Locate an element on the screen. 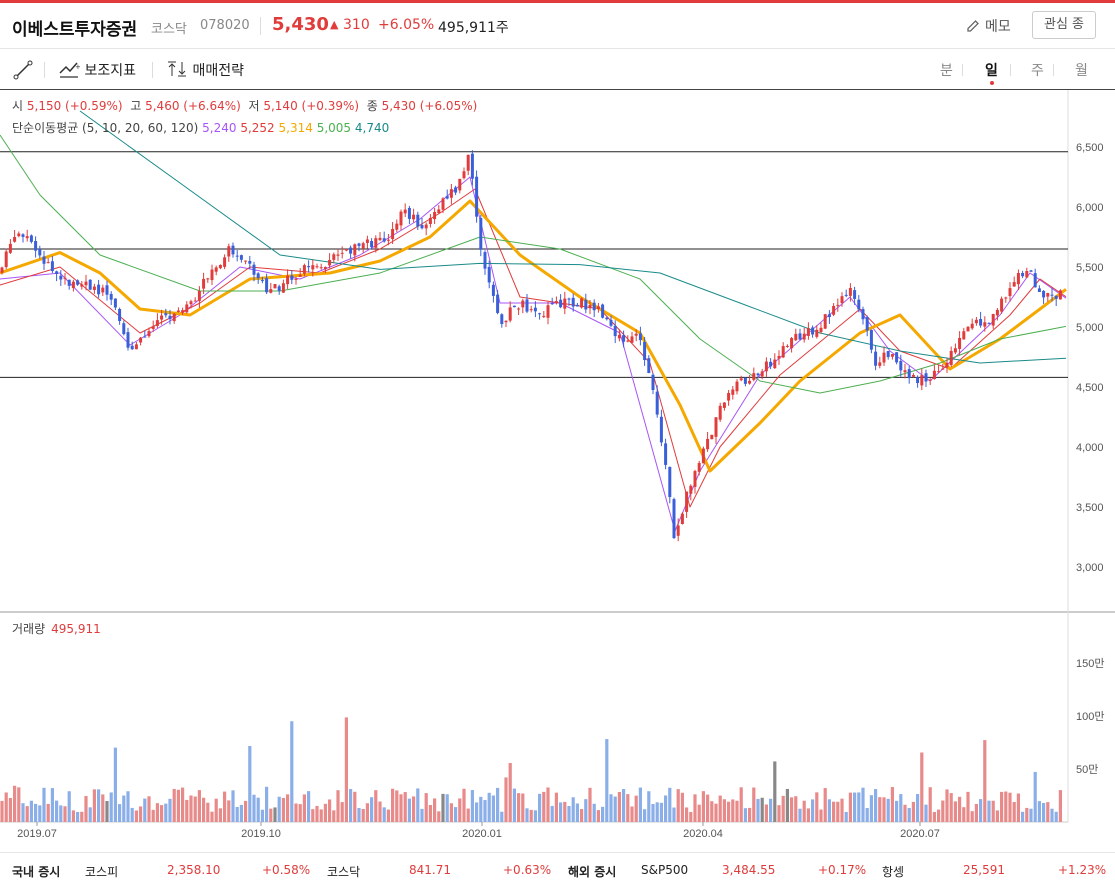 This screenshot has width=1115, height=883. draw-tool-button is located at coordinates (23, 70).